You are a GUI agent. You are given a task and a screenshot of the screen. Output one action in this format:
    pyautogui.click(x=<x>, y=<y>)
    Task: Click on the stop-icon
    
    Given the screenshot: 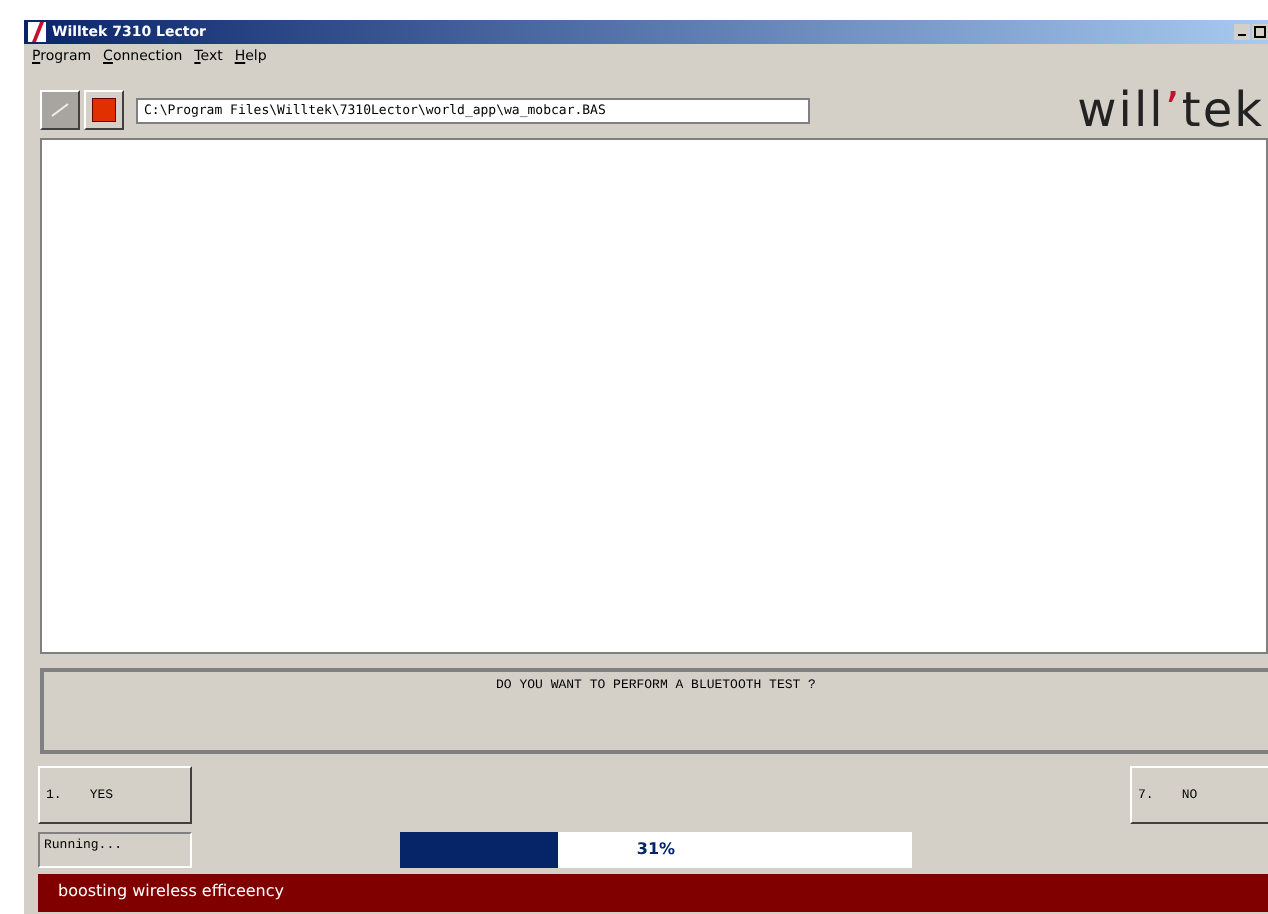 What is the action you would take?
    pyautogui.click(x=104, y=110)
    